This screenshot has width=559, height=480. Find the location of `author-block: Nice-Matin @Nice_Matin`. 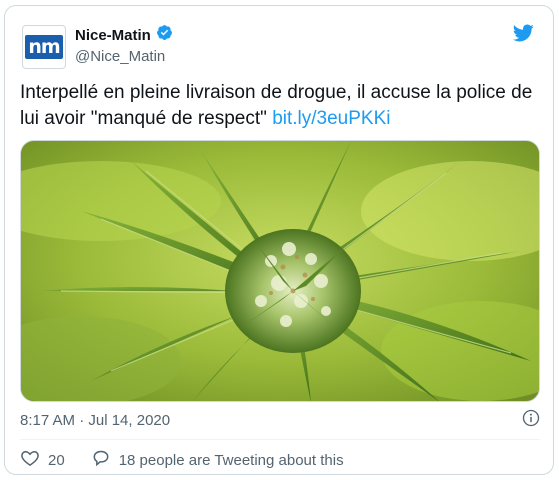

author-block: Nice-Matin @Nice_Matin is located at coordinates (124, 45).